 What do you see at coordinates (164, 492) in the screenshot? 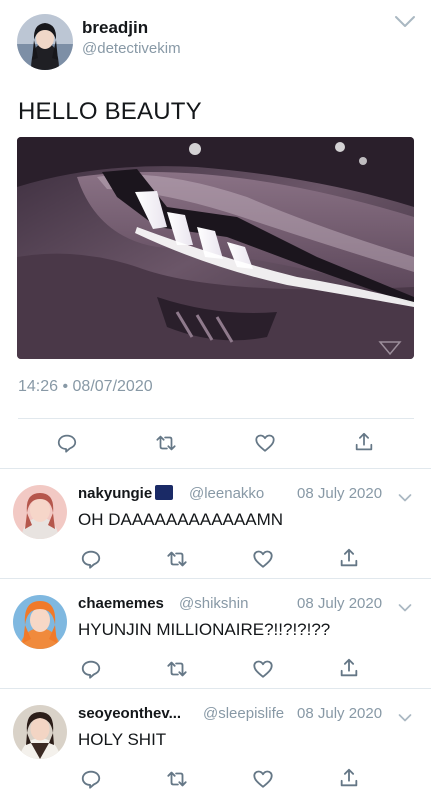
I see `night-city-emoji-icon` at bounding box center [164, 492].